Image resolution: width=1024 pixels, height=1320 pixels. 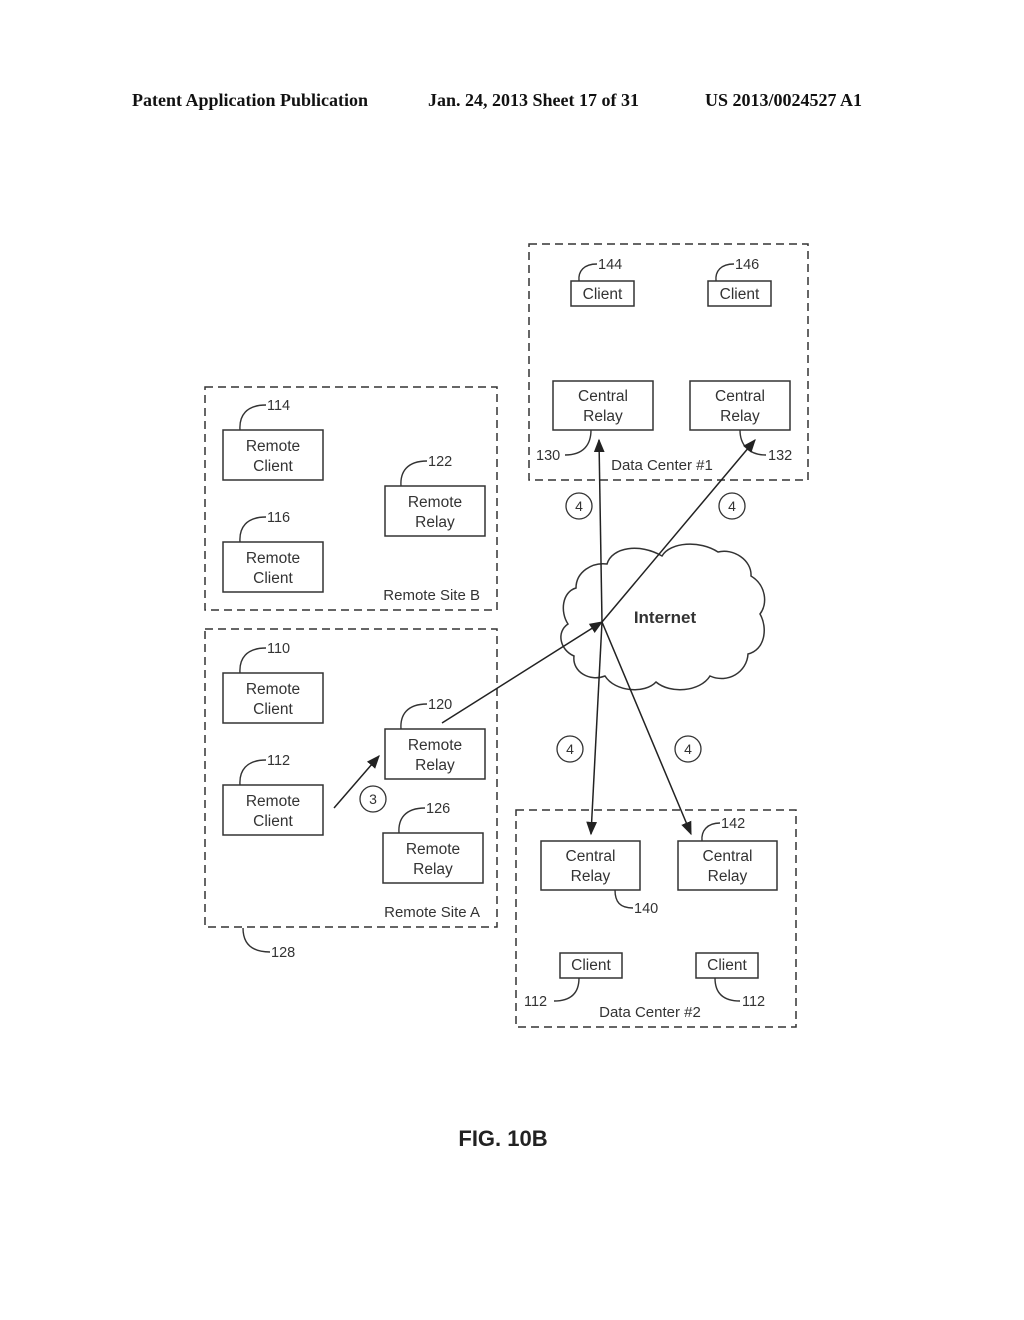 I want to click on central-relay-130: Central Relay 130, so click(x=595, y=422).